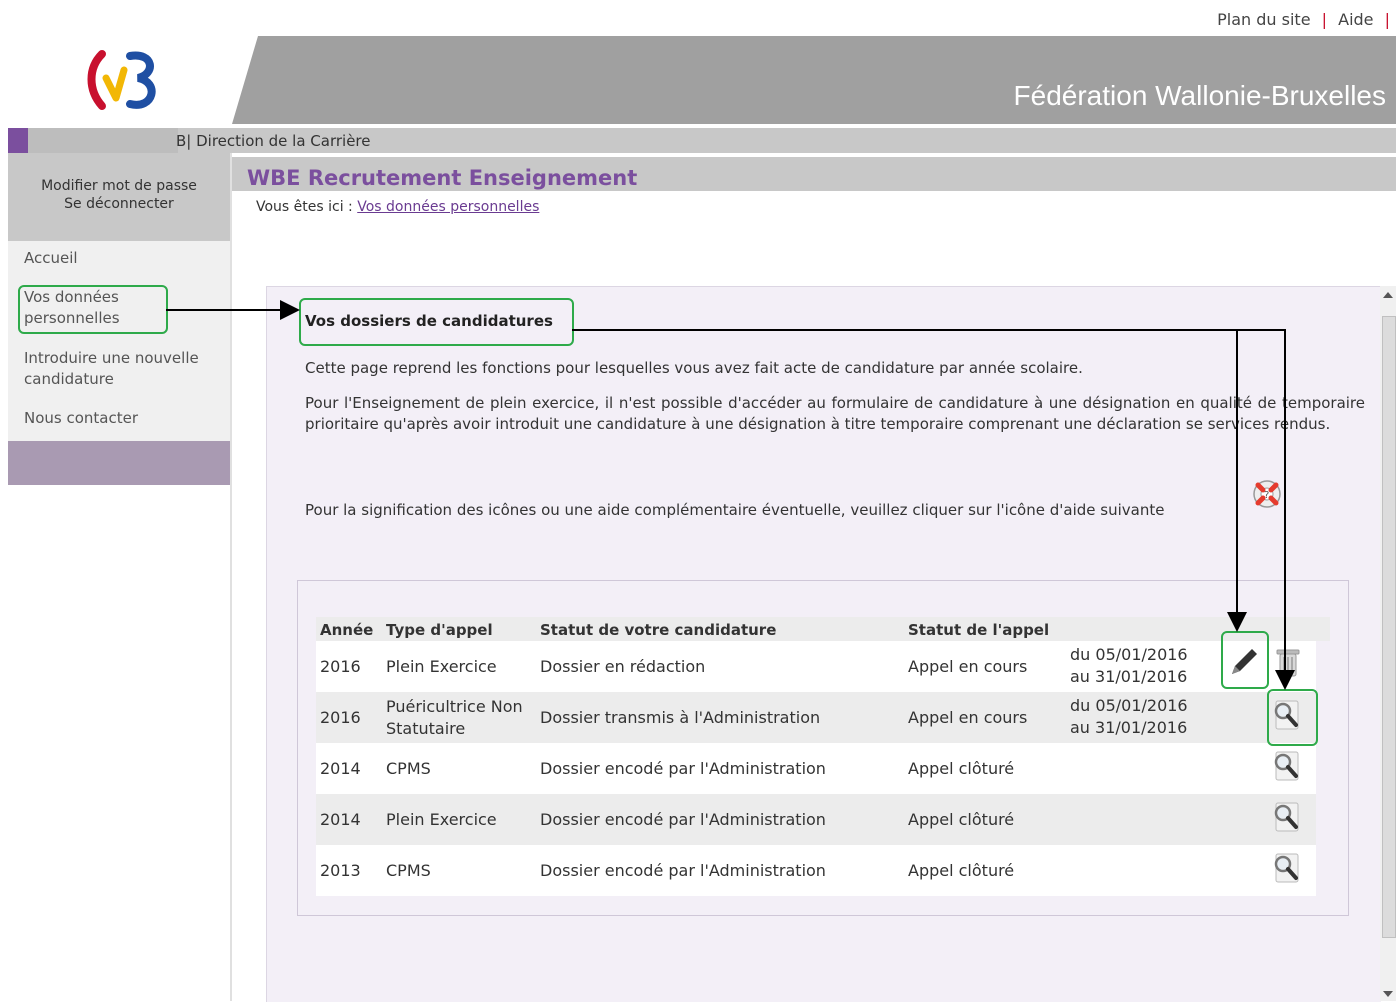  I want to click on highlight-nav-donnees, so click(93, 309).